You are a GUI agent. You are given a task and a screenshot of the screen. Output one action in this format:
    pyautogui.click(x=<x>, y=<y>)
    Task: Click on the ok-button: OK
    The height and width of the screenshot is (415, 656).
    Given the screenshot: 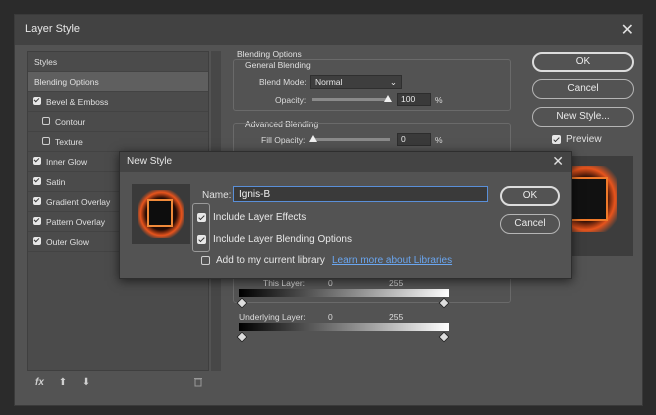 What is the action you would take?
    pyautogui.click(x=583, y=62)
    